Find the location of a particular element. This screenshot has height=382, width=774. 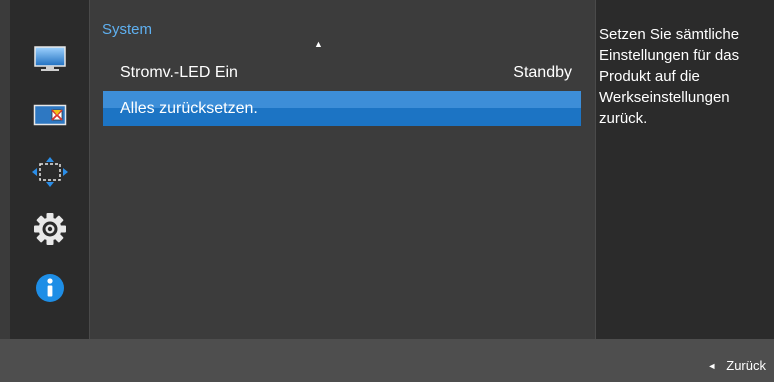

rail-item-system is located at coordinates (49, 229).